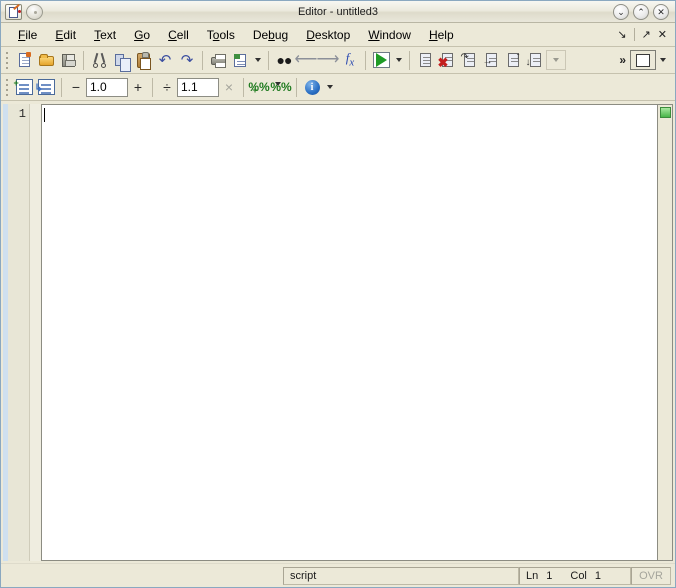  Describe the element at coordinates (664, 332) in the screenshot. I see `code-analyzer-bar` at that location.